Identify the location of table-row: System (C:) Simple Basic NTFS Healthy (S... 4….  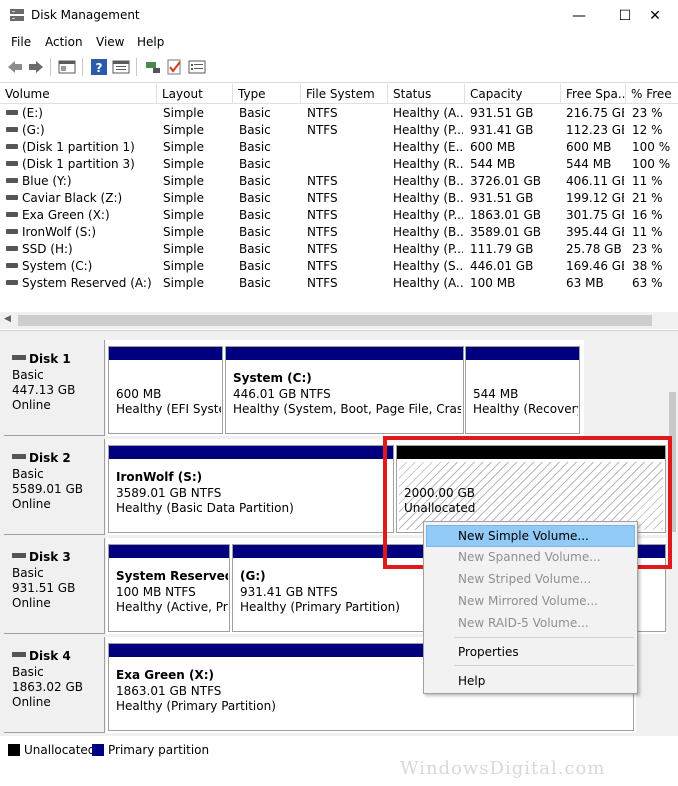
(339, 266).